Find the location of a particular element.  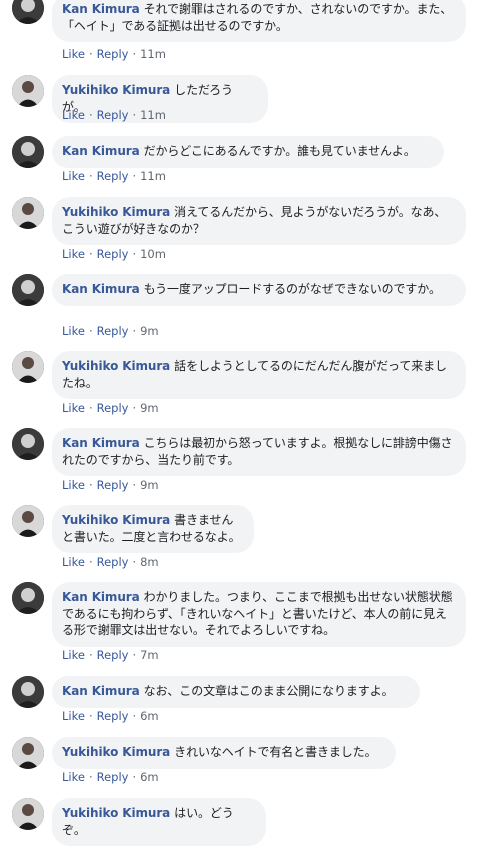

comment-text: なお、この文章はこのまま公開になりますよ。 is located at coordinates (268, 691).